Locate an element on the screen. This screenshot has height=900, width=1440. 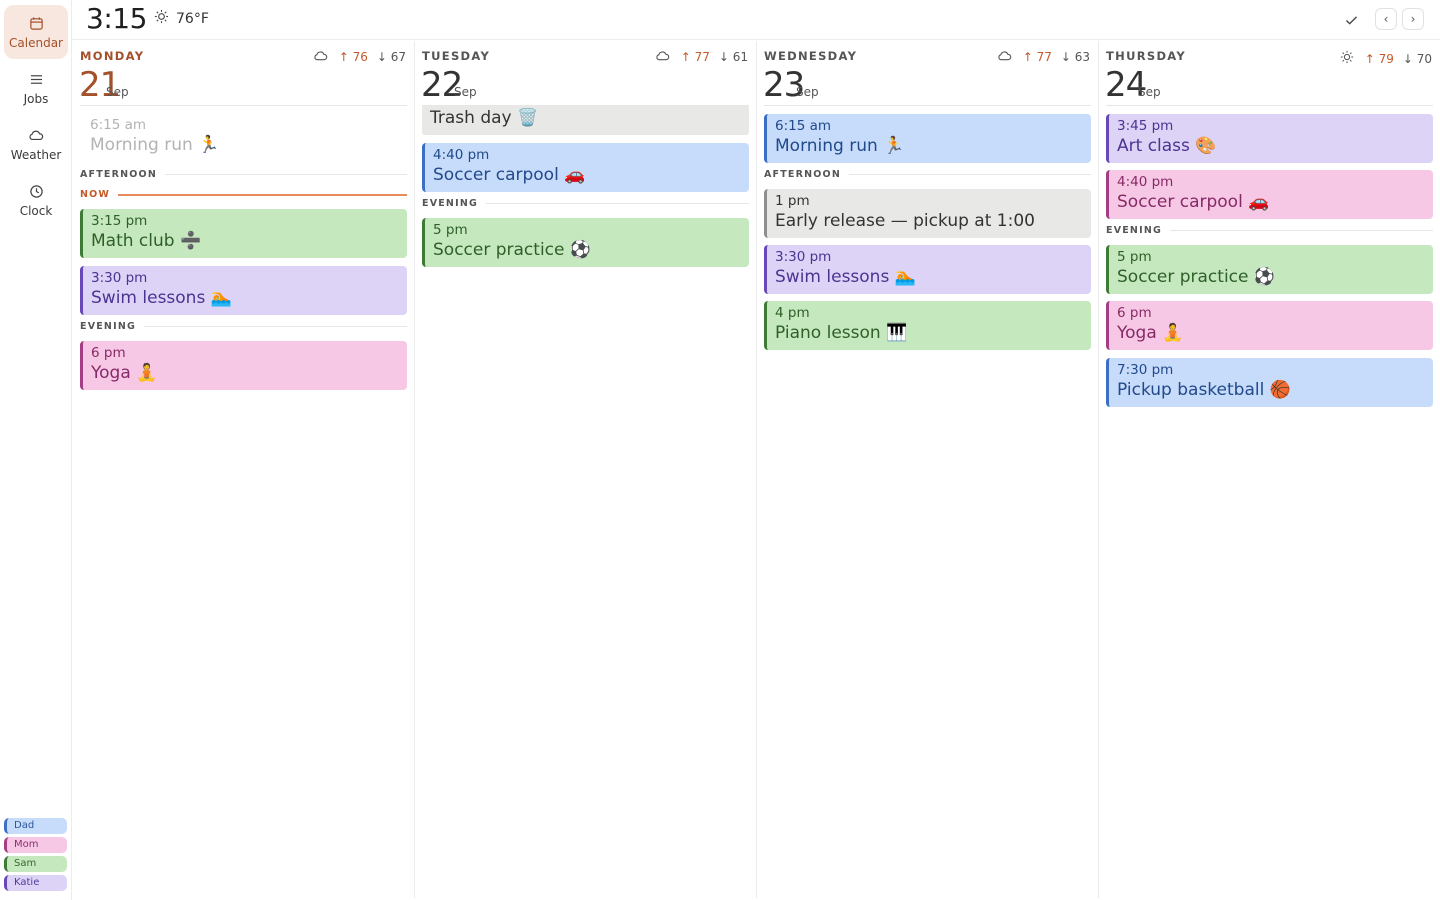
next-button: › is located at coordinates (1413, 19).